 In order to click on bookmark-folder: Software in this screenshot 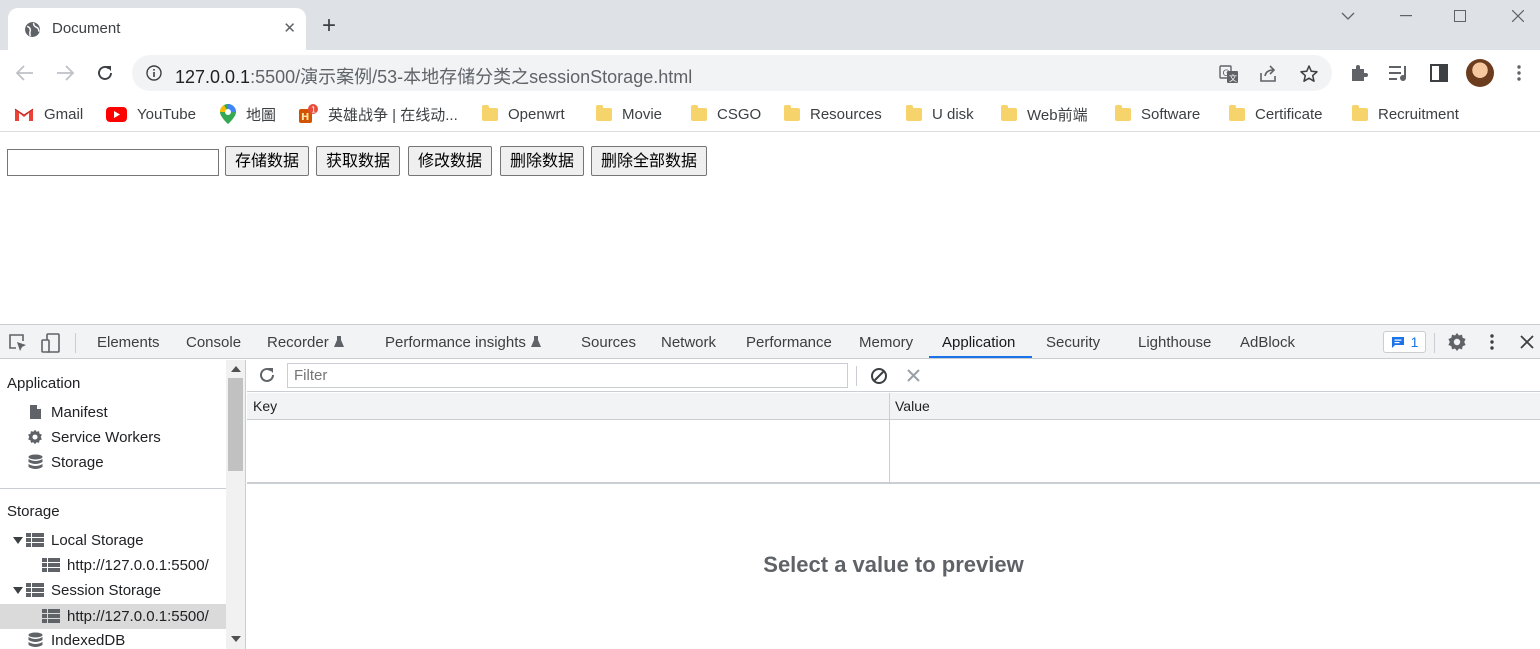, I will do `click(1157, 114)`.